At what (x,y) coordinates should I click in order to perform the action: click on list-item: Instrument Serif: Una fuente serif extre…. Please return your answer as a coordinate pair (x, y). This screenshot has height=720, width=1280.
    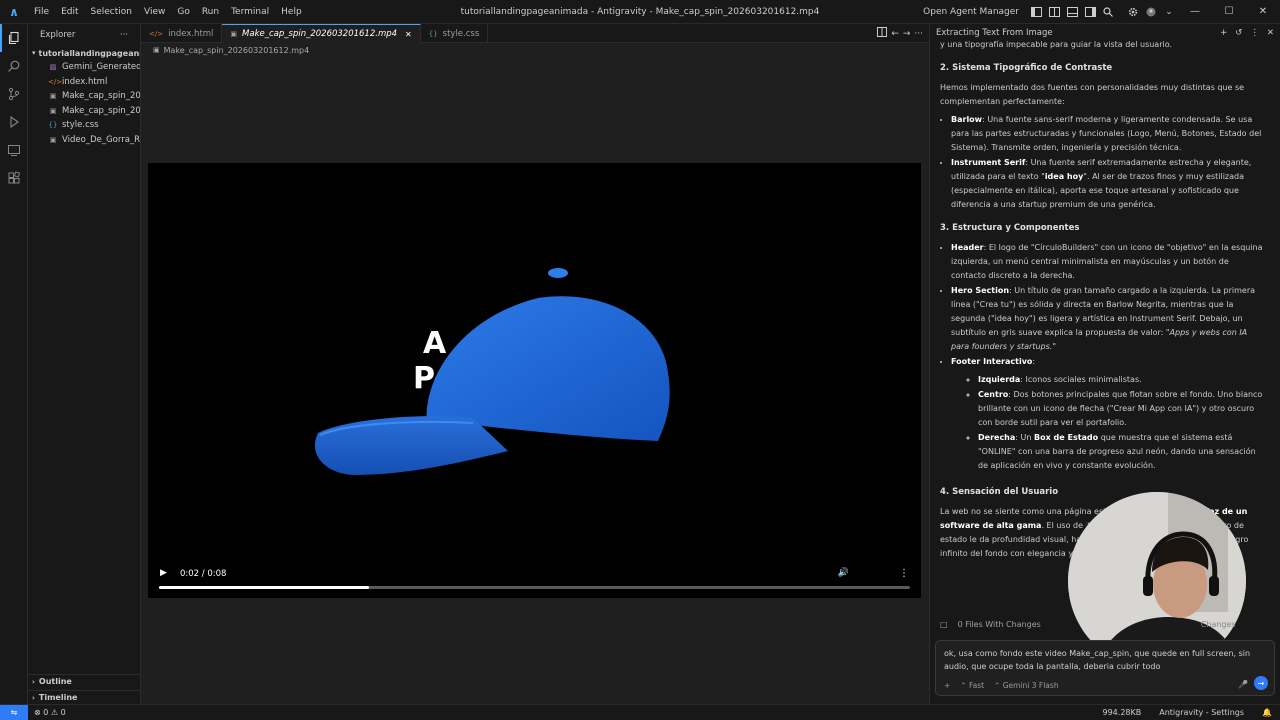
    Looking at the image, I should click on (1108, 184).